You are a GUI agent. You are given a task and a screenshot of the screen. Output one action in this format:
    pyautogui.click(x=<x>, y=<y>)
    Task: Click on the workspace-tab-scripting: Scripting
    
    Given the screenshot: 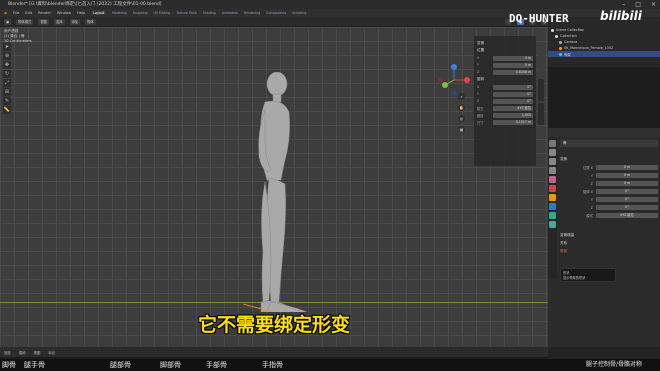 What is the action you would take?
    pyautogui.click(x=299, y=13)
    